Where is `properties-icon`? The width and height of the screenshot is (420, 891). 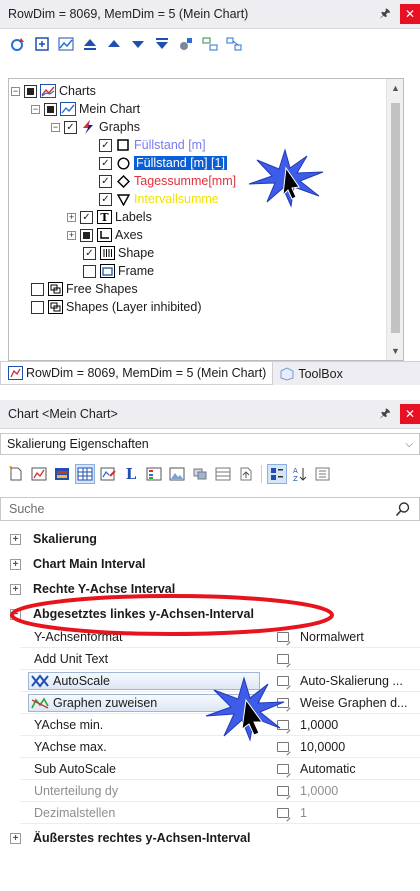 properties-icon is located at coordinates (186, 44).